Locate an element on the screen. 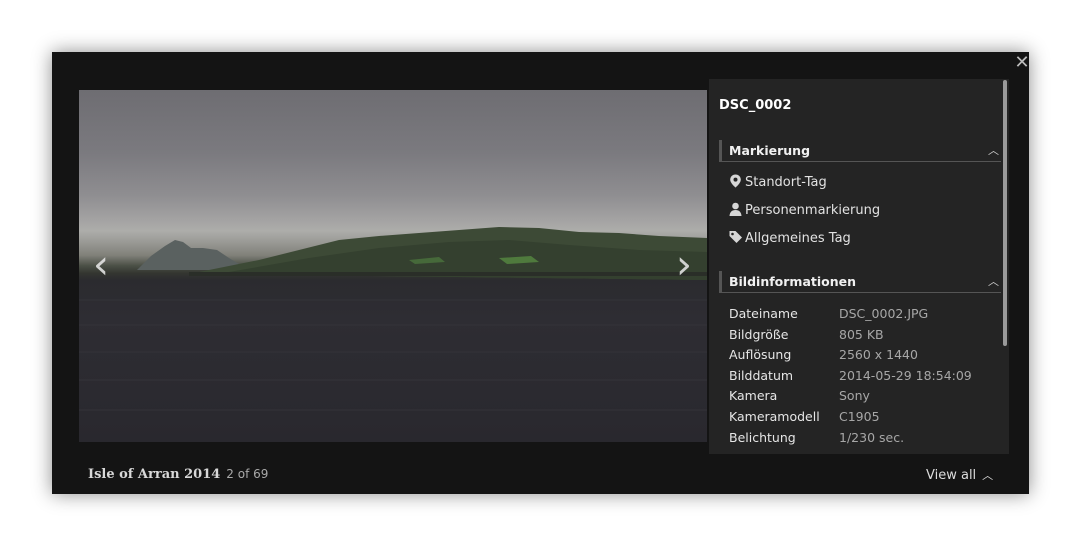 This screenshot has height=546, width=1081. info-value: Sony is located at coordinates (854, 395).